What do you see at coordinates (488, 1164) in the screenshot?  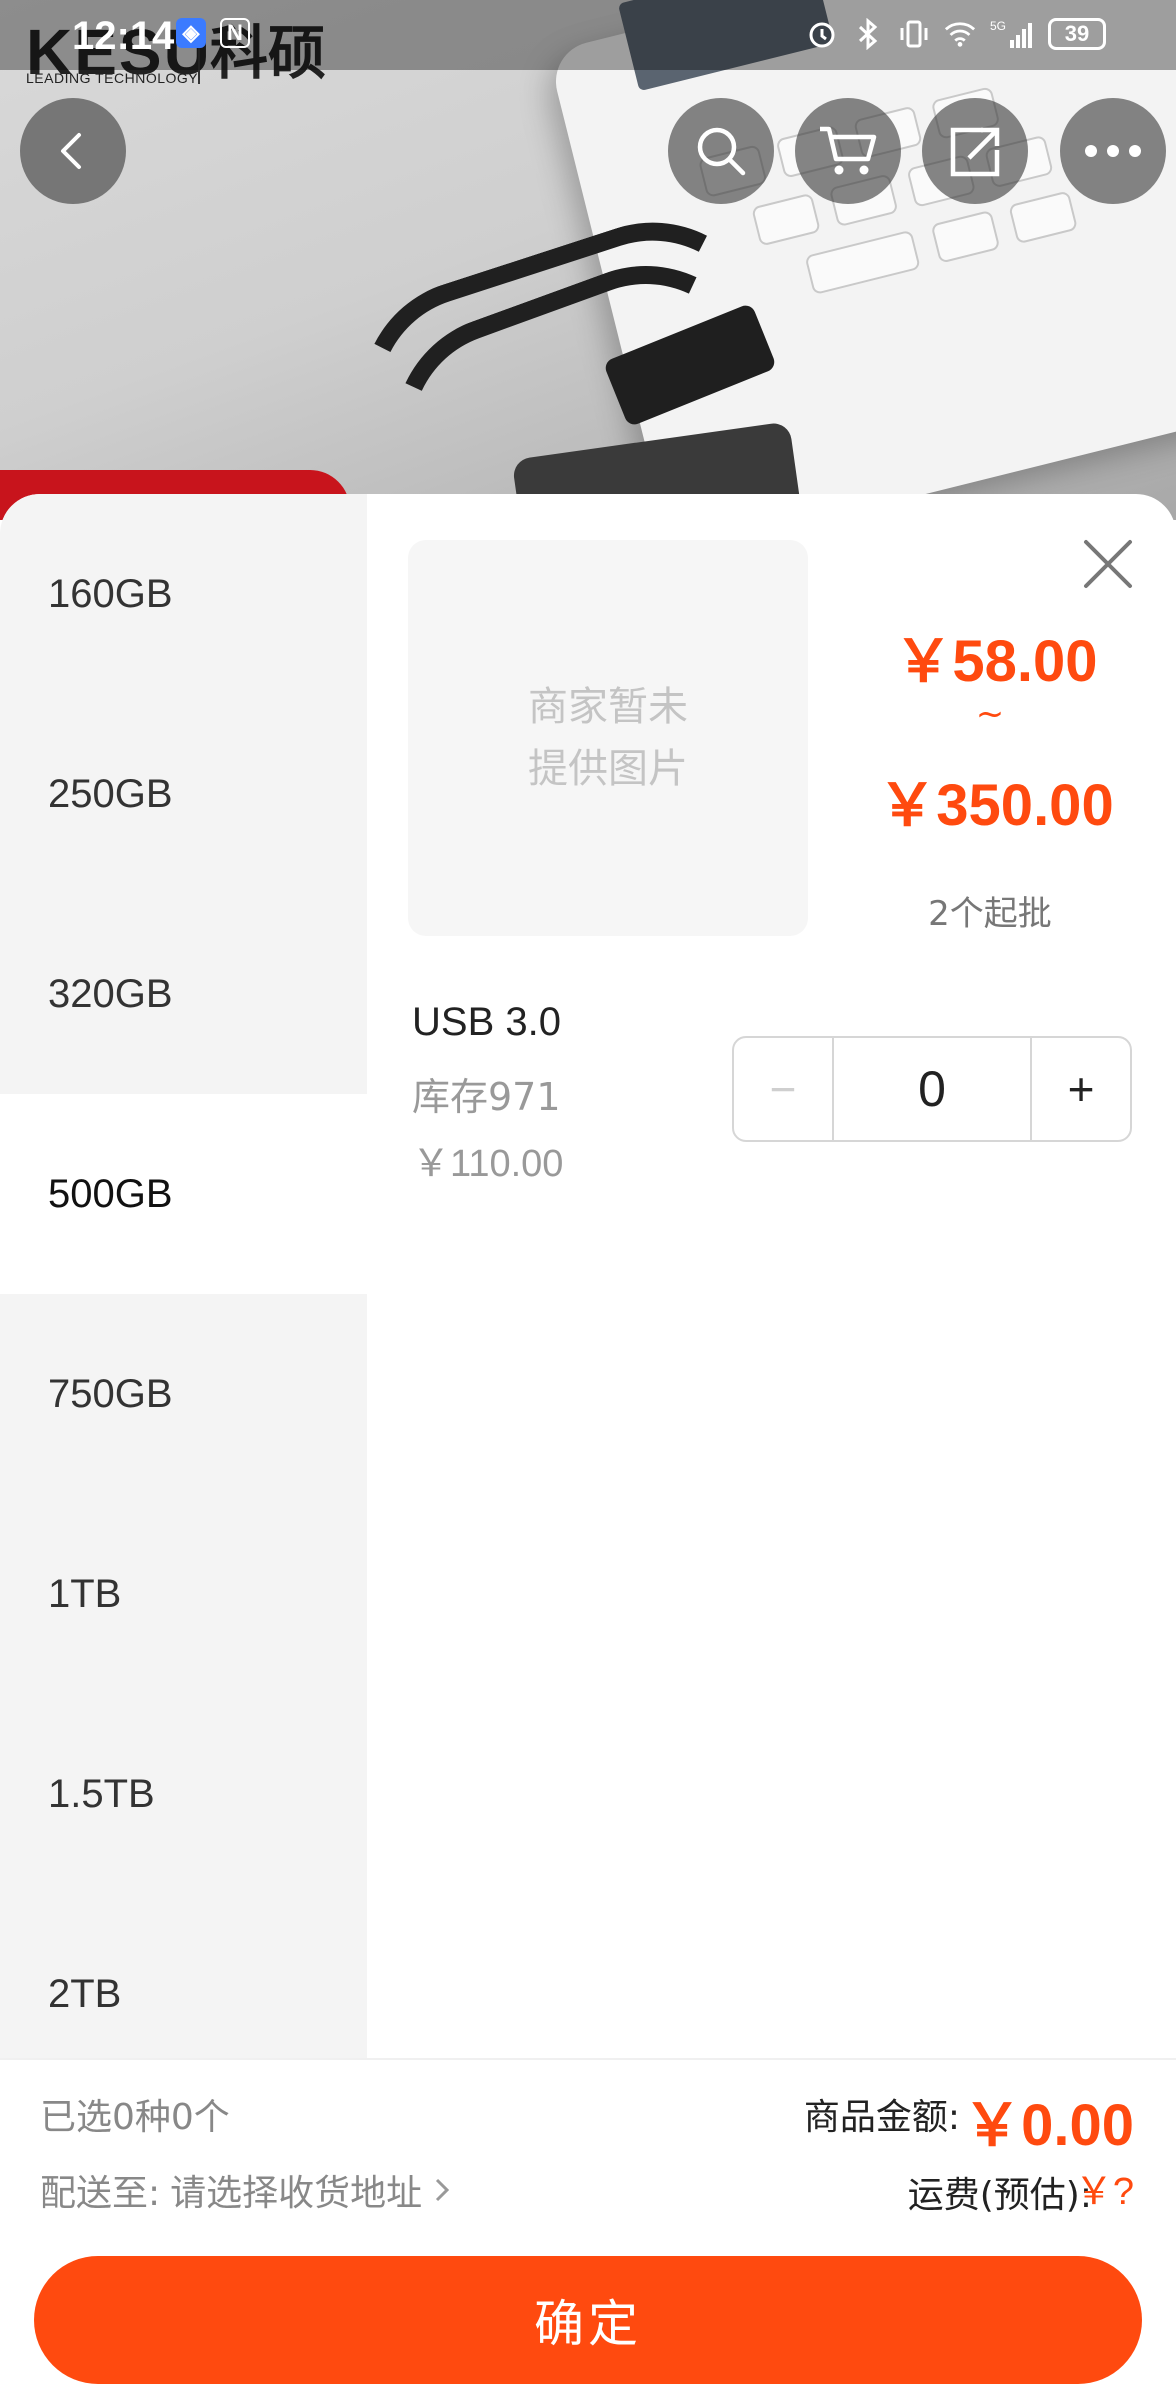 I see `variant-price: ￥110.00` at bounding box center [488, 1164].